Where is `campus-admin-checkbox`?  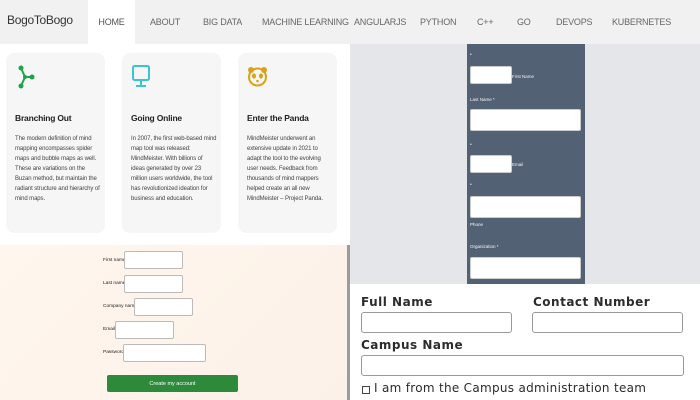 campus-admin-checkbox is located at coordinates (366, 390).